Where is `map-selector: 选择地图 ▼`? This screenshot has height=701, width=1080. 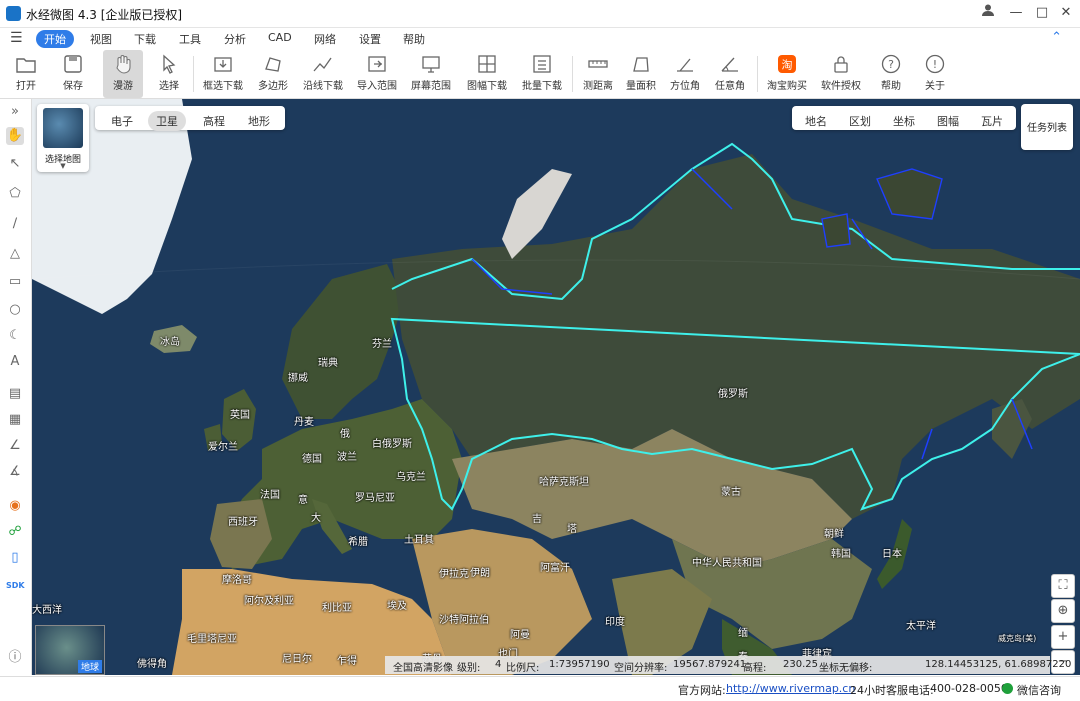
map-selector: 选择地图 ▼ is located at coordinates (63, 138).